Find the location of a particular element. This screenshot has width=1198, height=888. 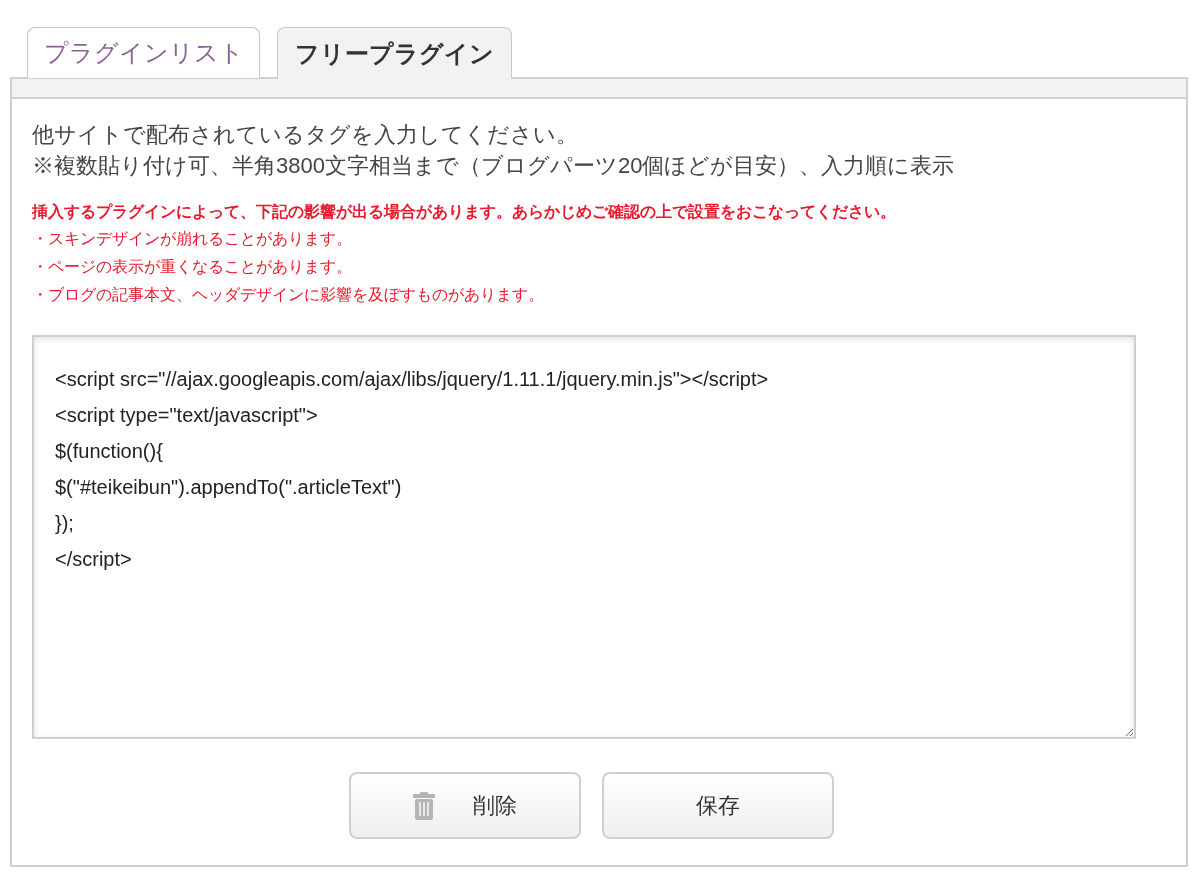

save-button: 保存 is located at coordinates (717, 805).